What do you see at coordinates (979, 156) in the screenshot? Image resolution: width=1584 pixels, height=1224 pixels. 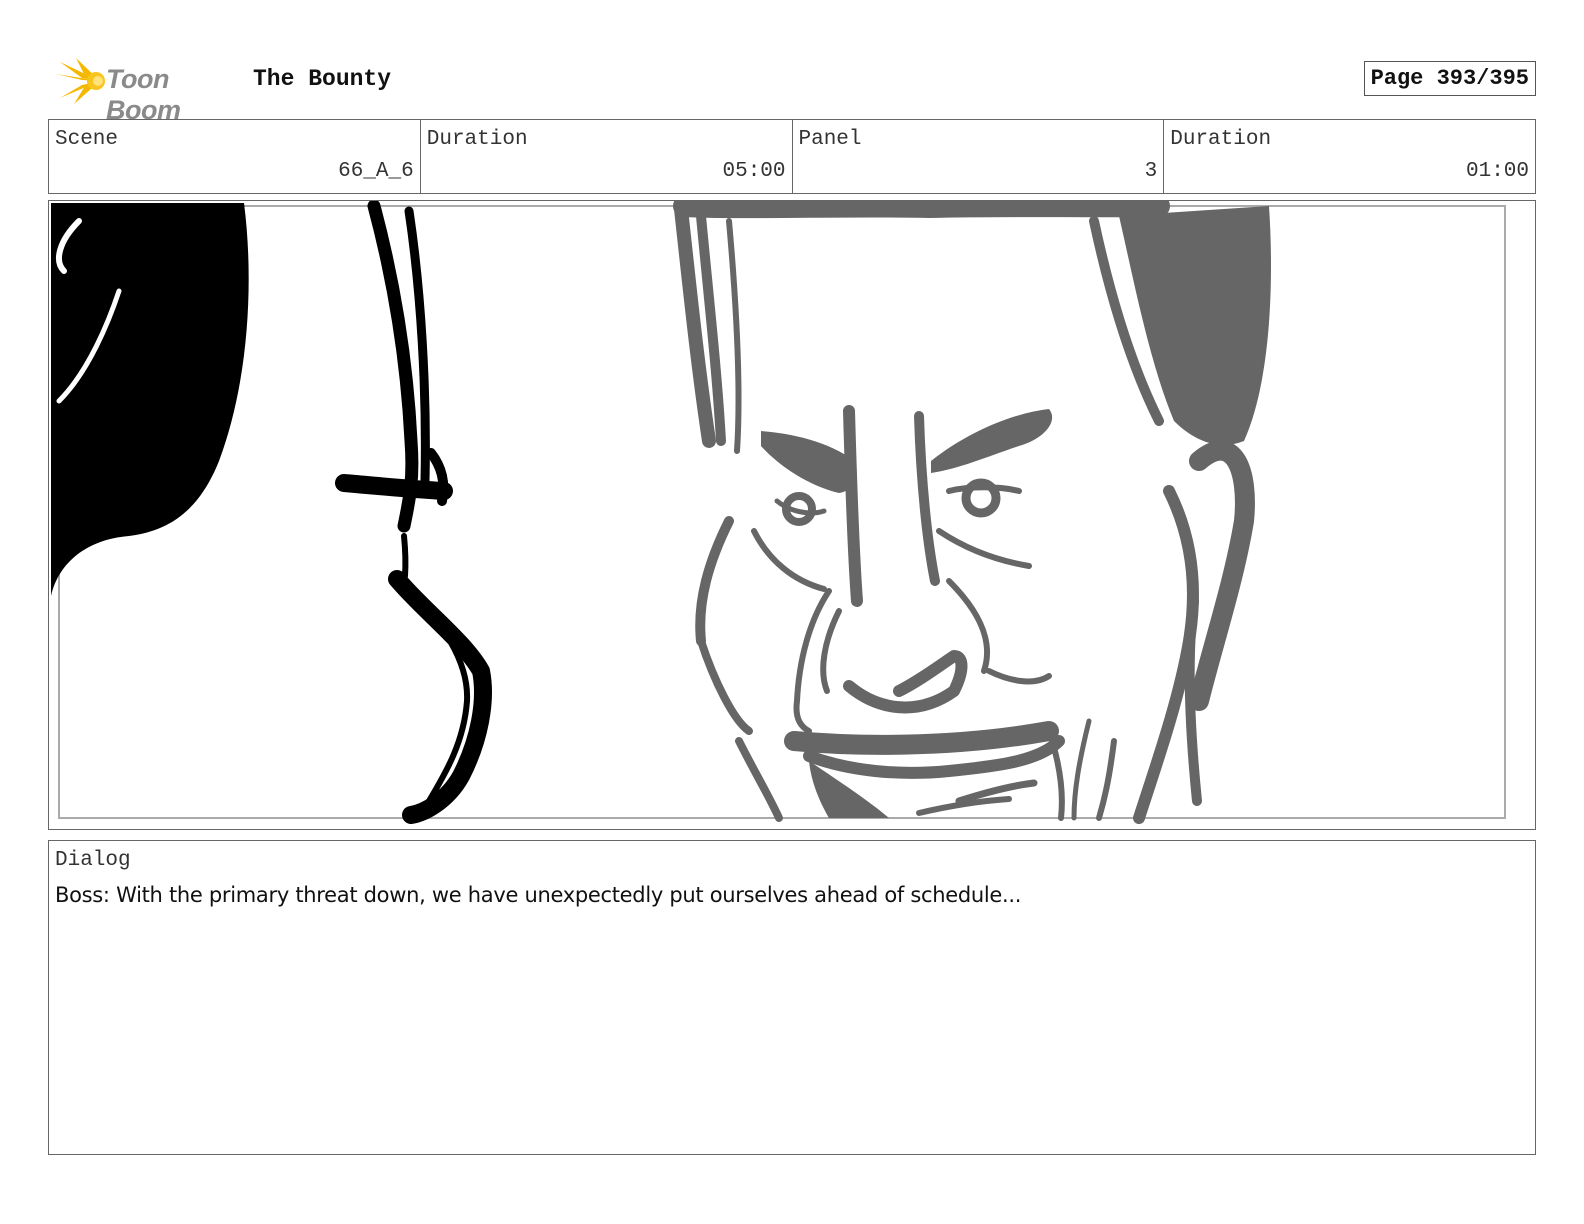 I see `panel-cell: Panel 3` at bounding box center [979, 156].